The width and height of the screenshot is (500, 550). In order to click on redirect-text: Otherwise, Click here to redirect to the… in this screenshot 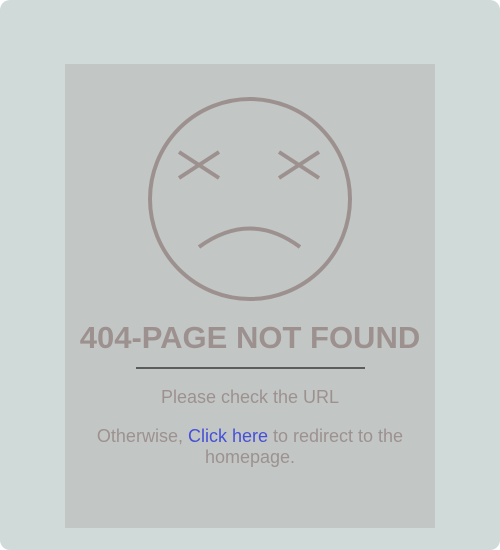, I will do `click(250, 447)`.